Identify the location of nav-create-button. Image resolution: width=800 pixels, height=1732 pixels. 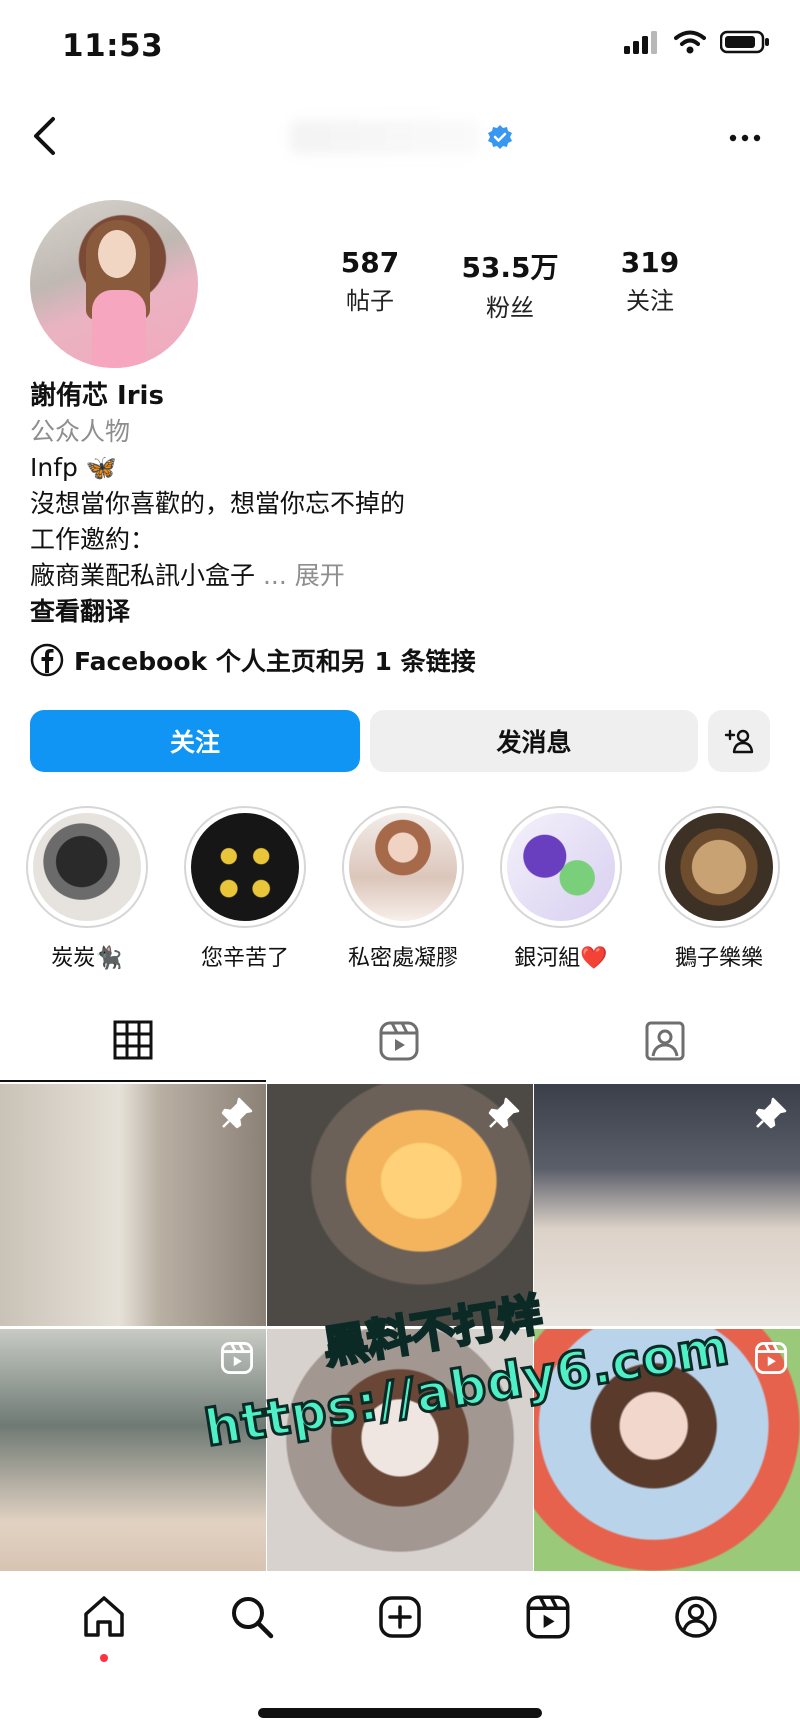
(400, 1629).